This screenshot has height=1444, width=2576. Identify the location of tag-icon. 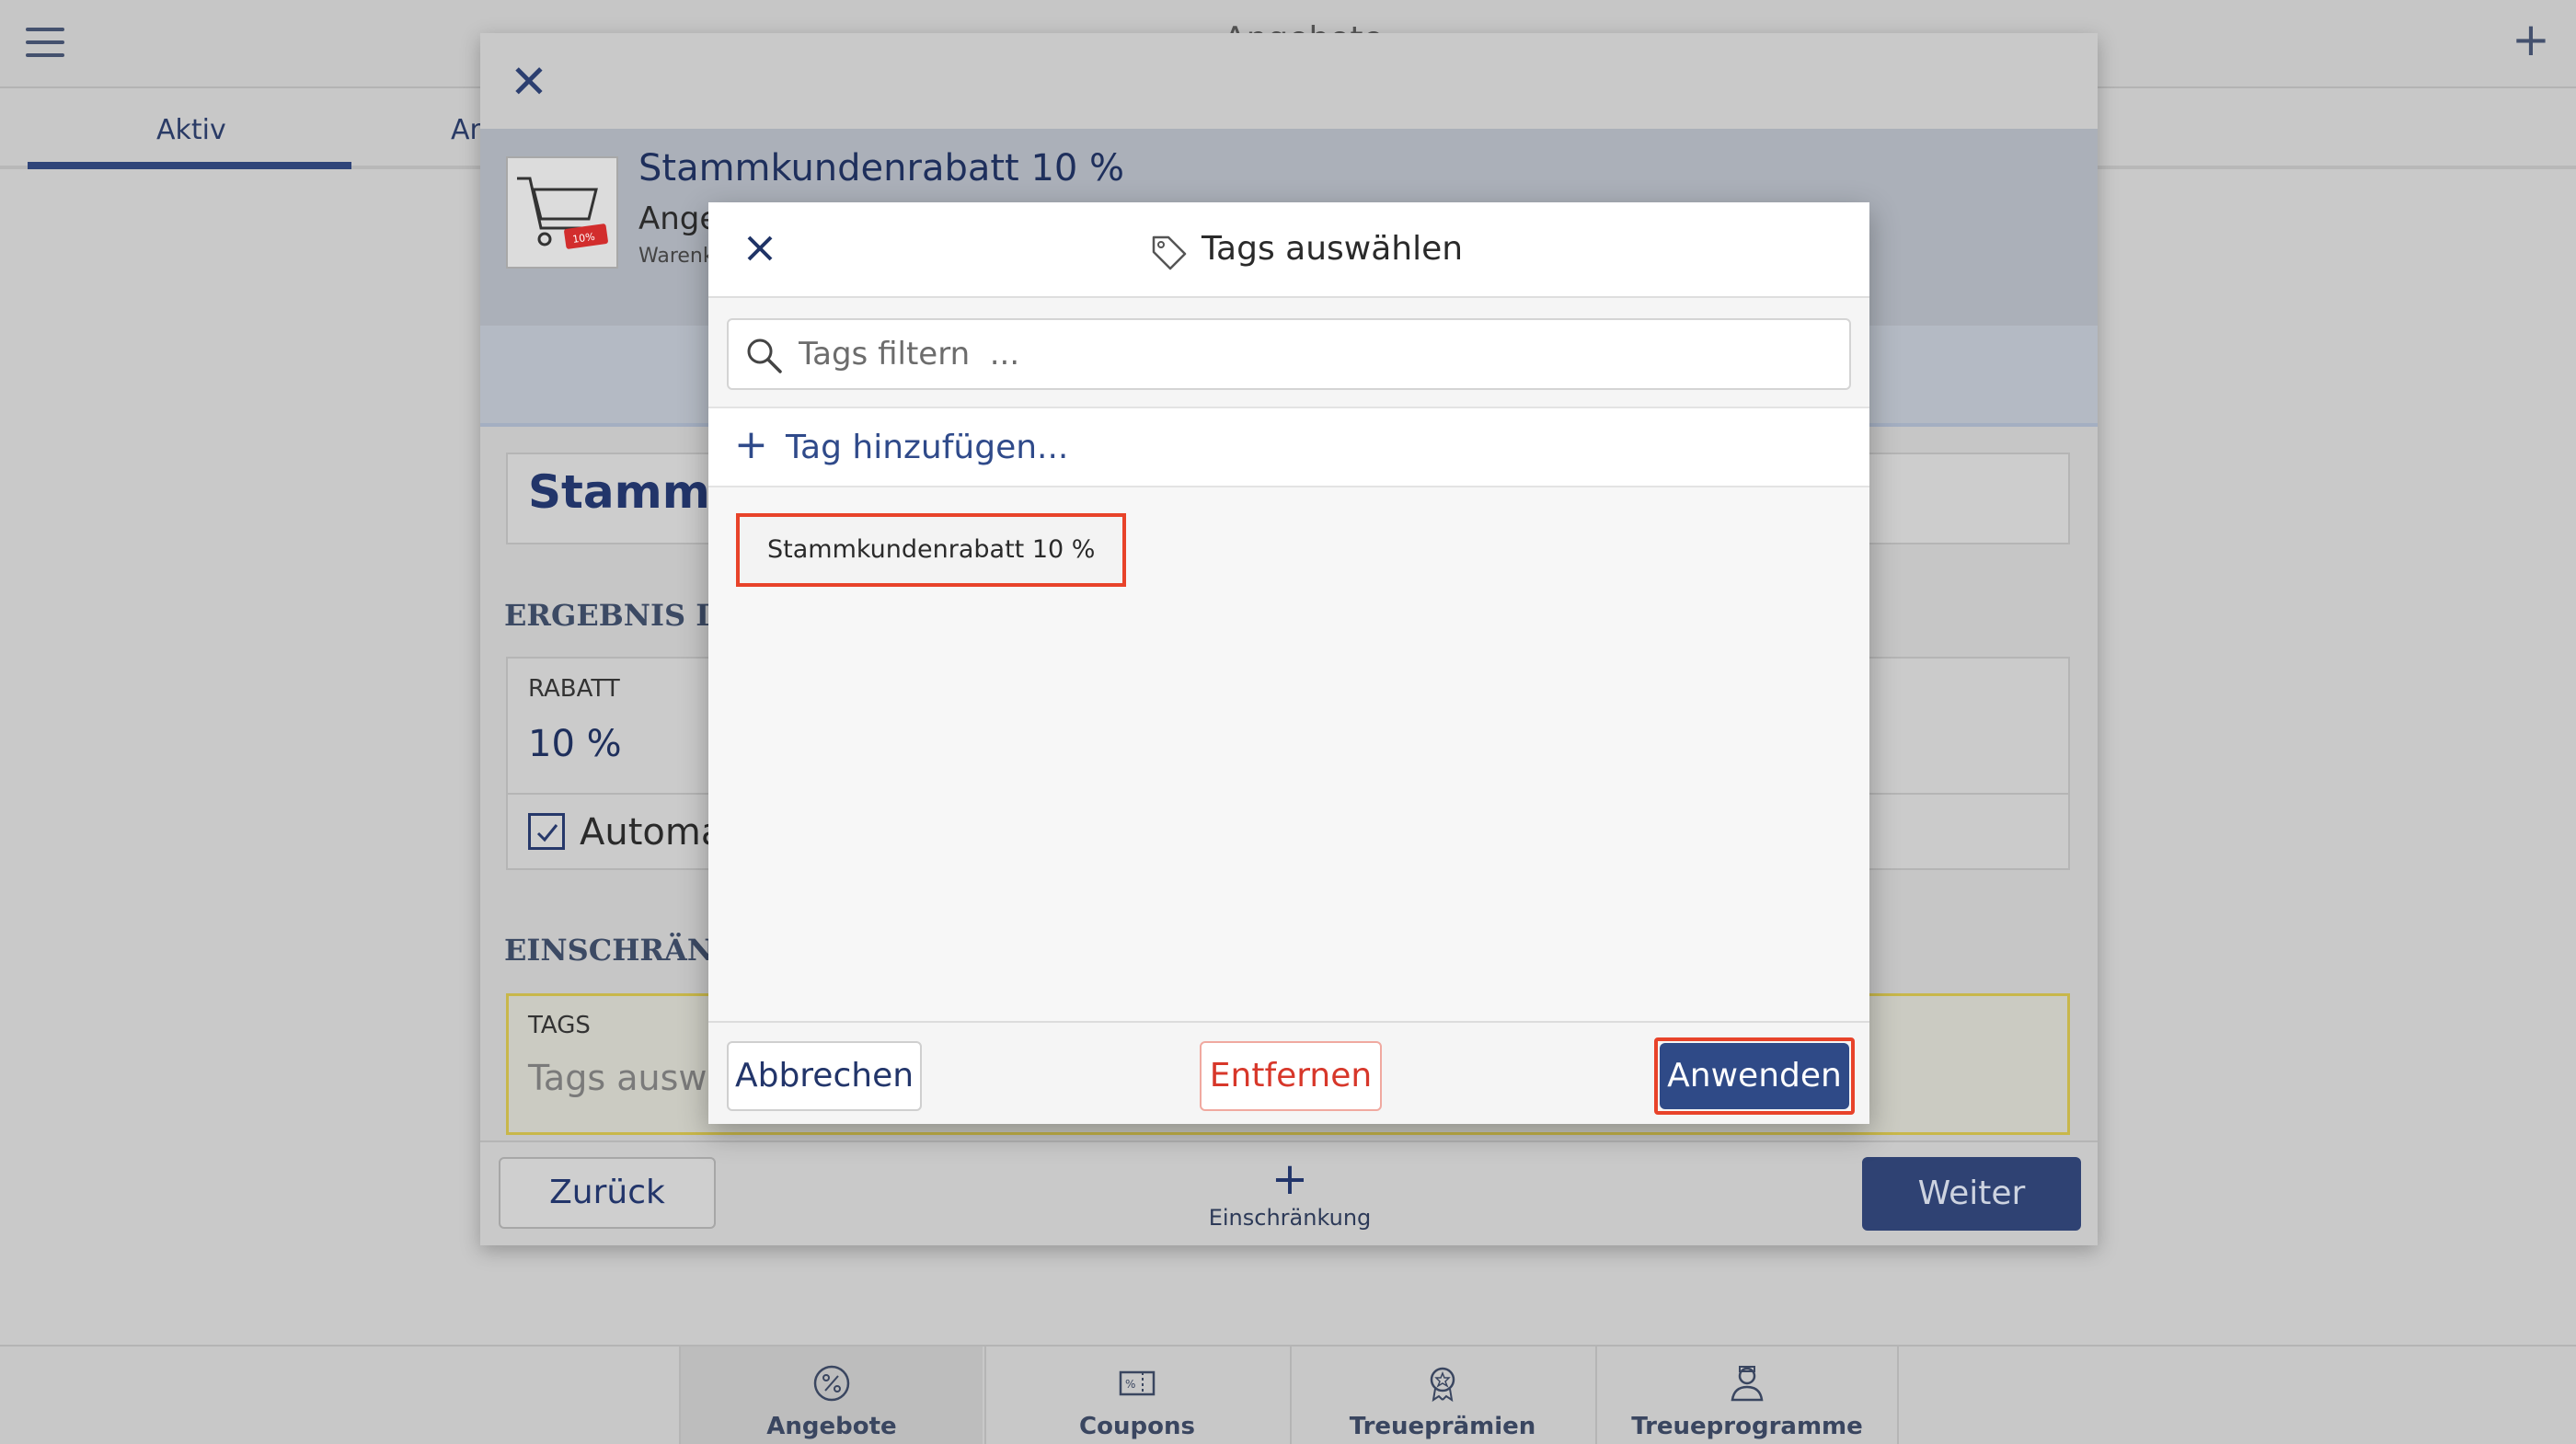
(1169, 252).